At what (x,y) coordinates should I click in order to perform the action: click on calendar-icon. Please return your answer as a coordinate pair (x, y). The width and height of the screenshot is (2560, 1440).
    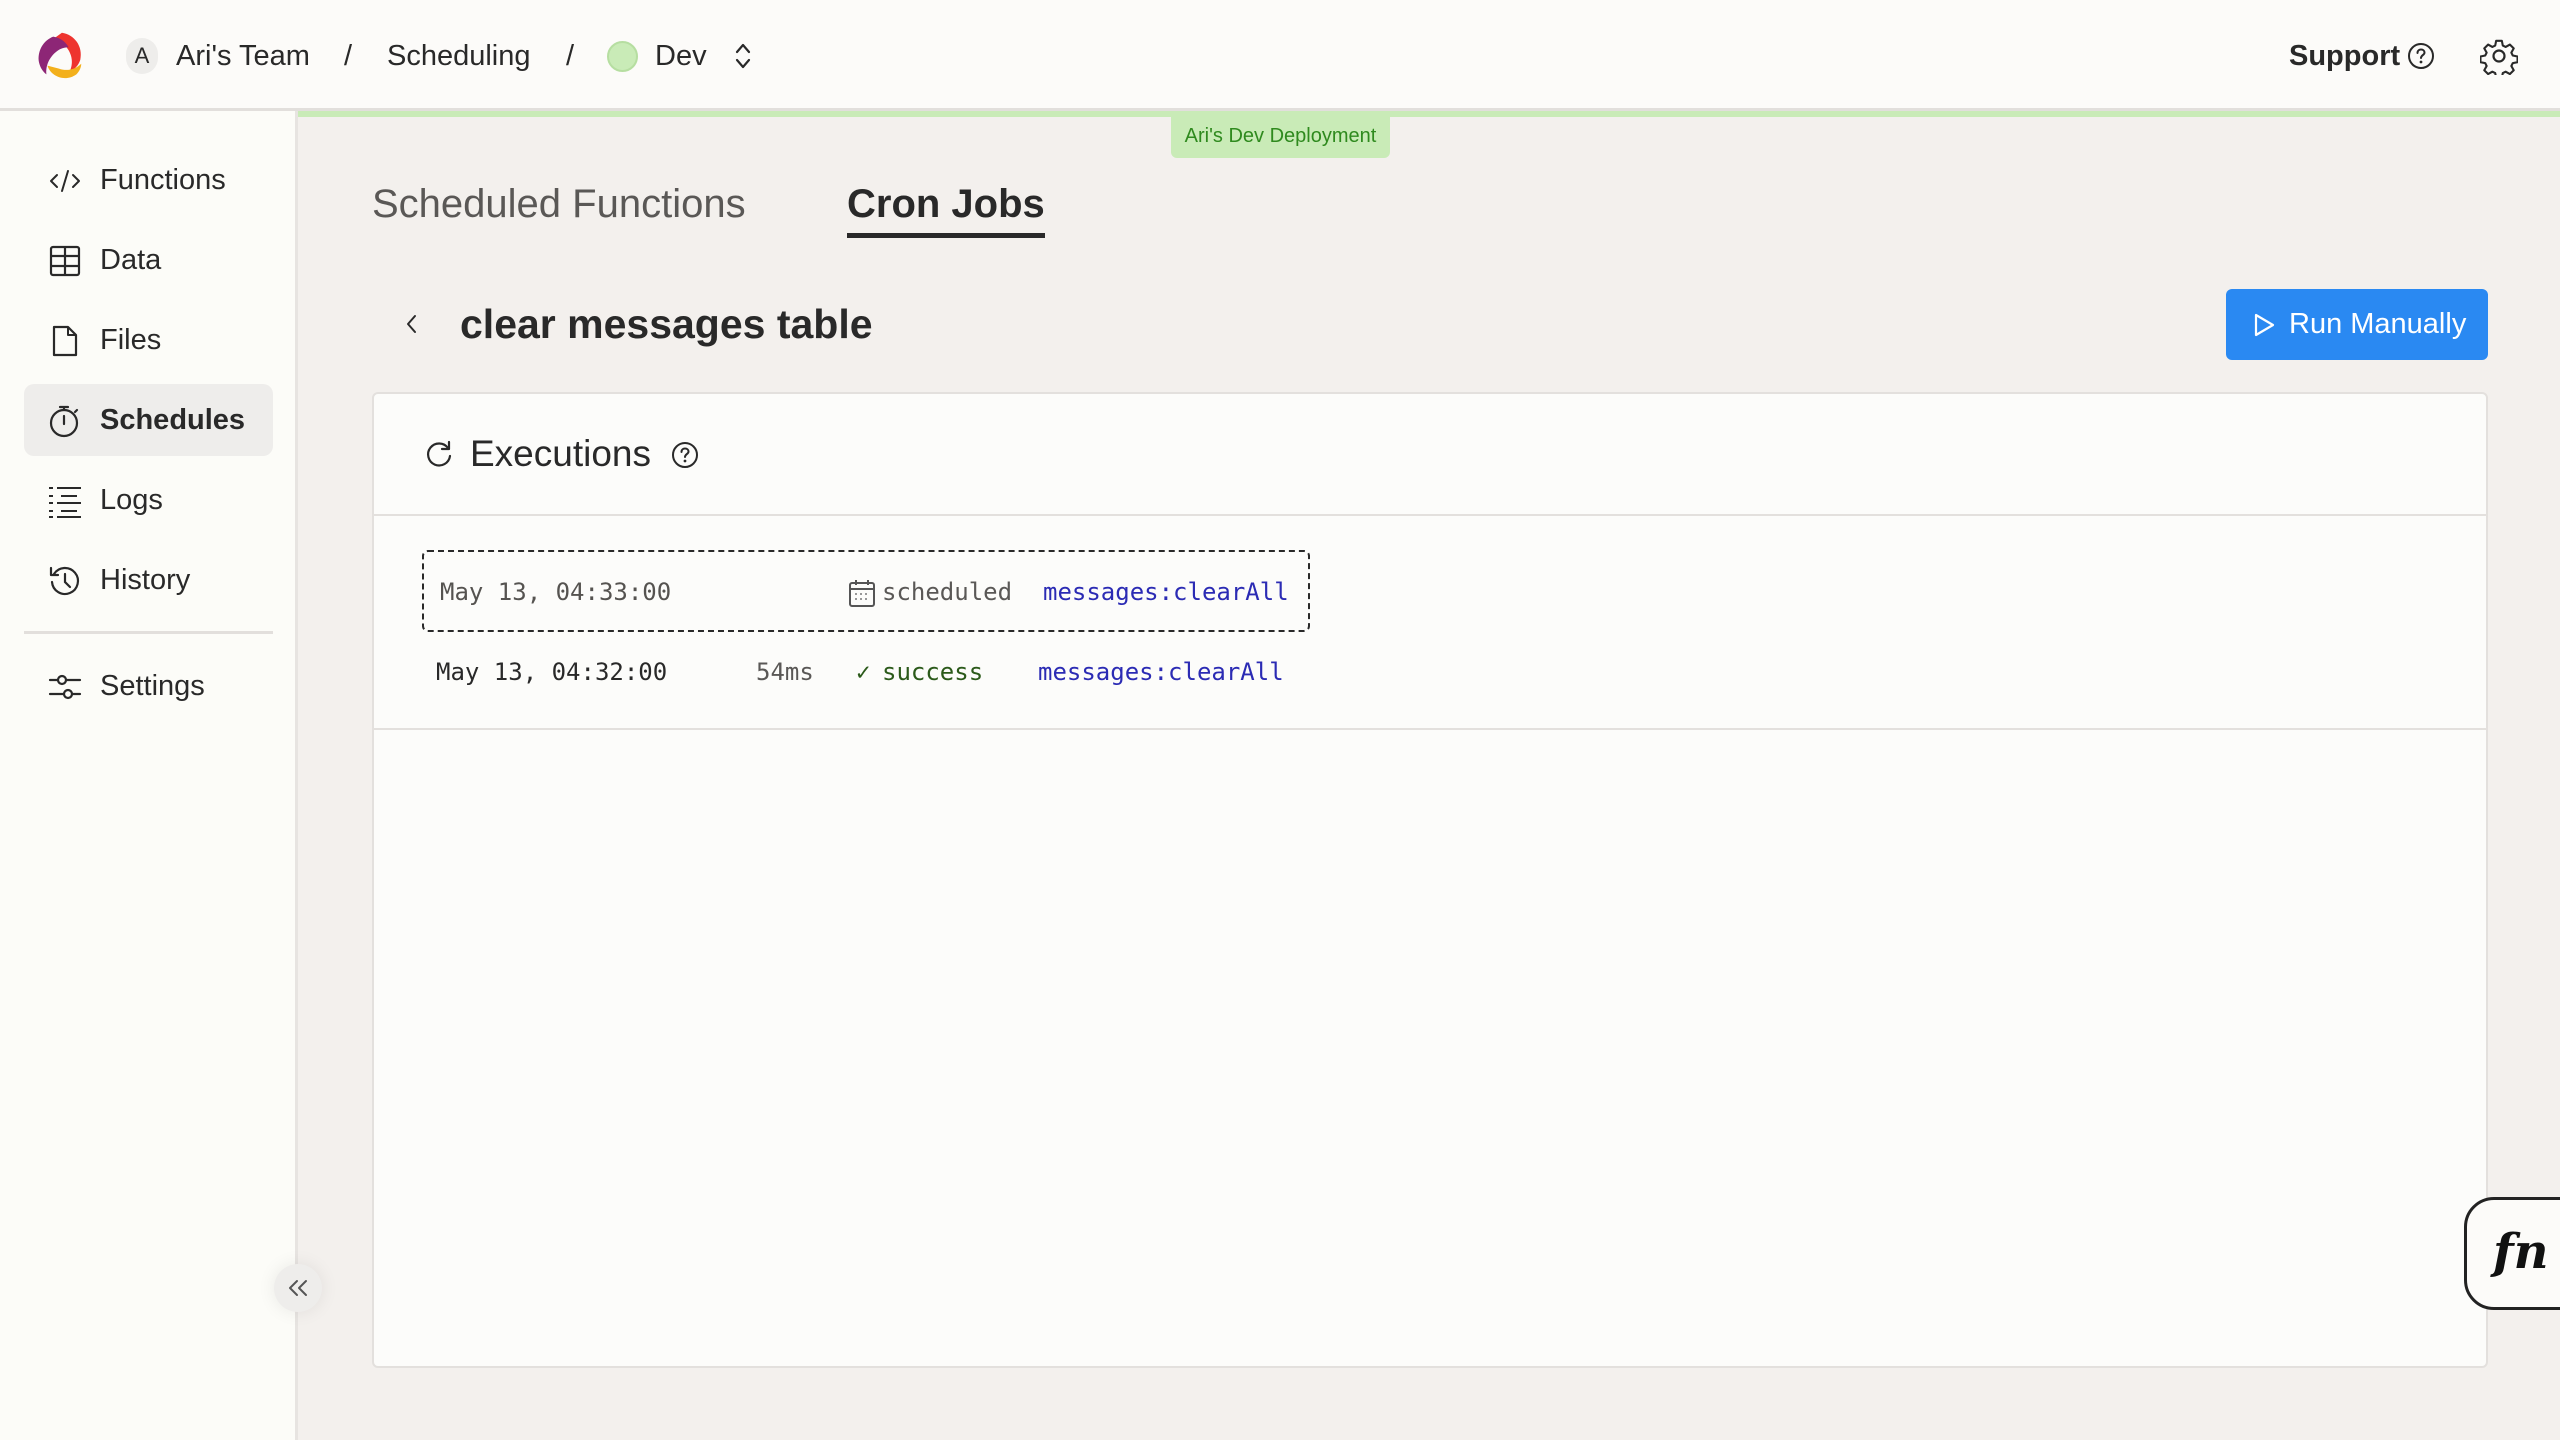
    Looking at the image, I should click on (862, 593).